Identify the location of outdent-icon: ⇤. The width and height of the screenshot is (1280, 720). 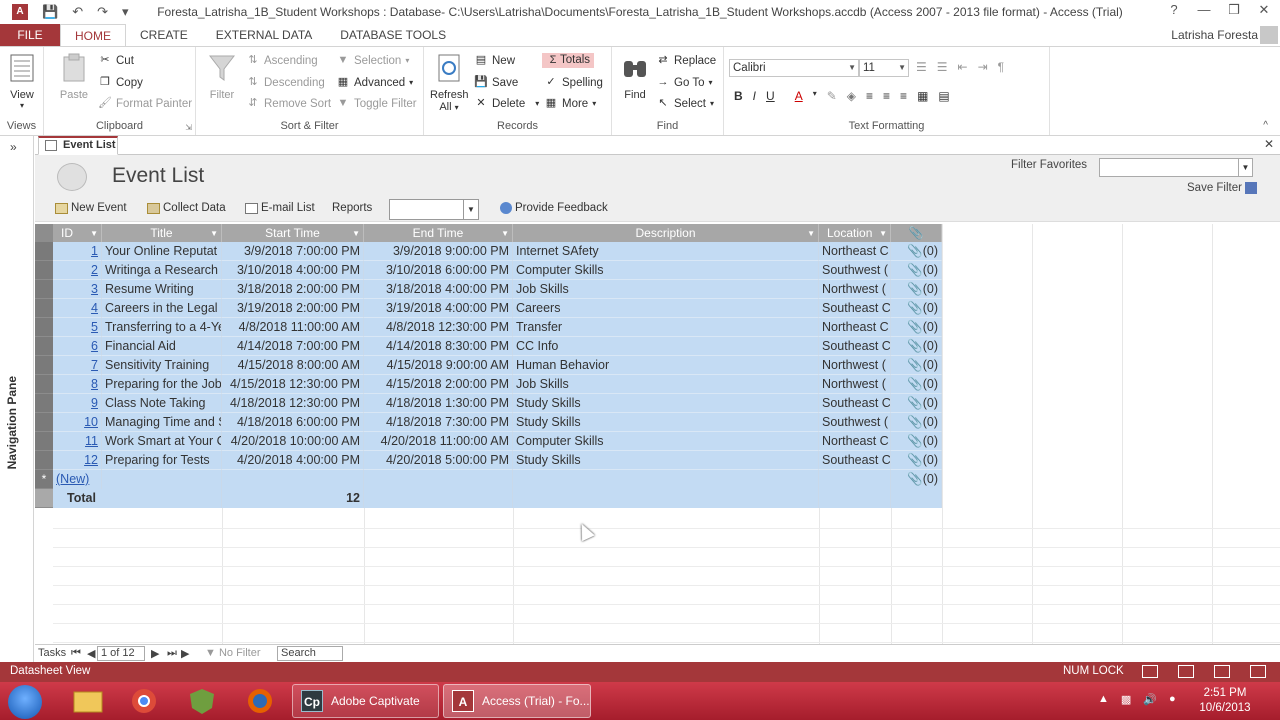
(963, 67).